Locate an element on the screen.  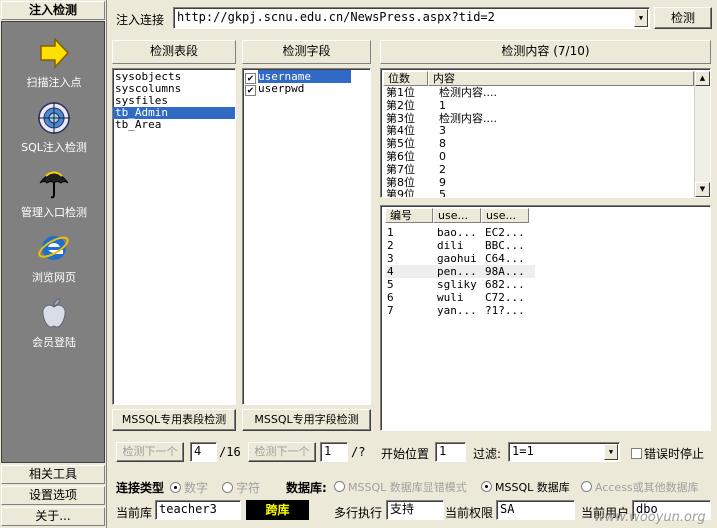
fields-list: ✔ username ✔ userpwd is located at coordinates (306, 236).